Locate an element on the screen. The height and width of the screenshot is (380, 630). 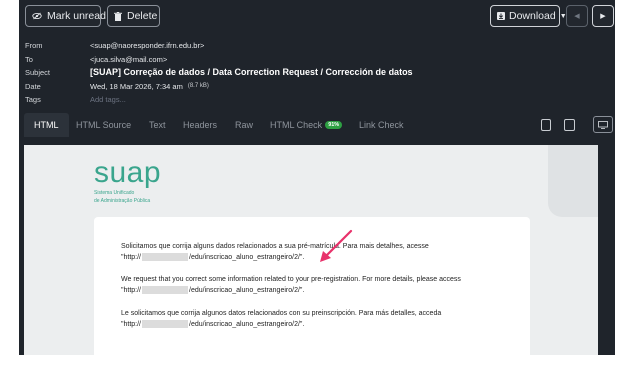
logo-wordmark: suap is located at coordinates (128, 172).